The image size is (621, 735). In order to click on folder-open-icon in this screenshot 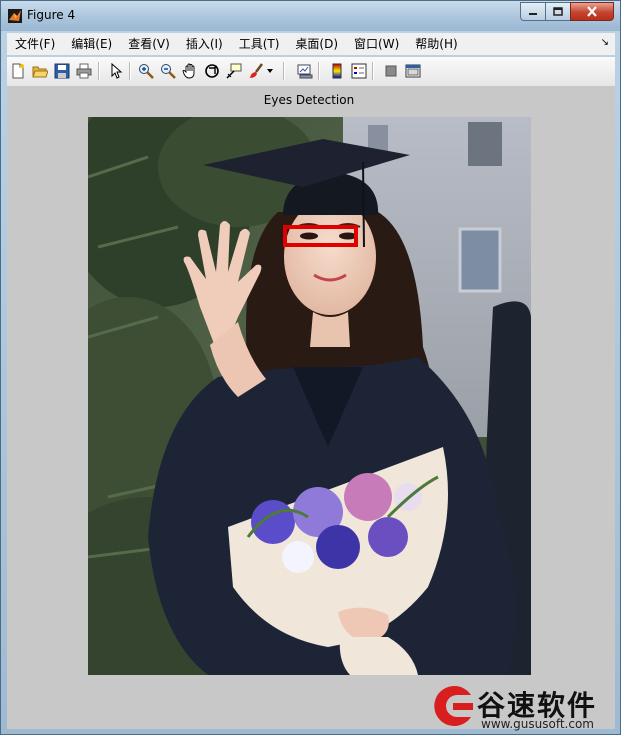, I will do `click(40, 72)`.